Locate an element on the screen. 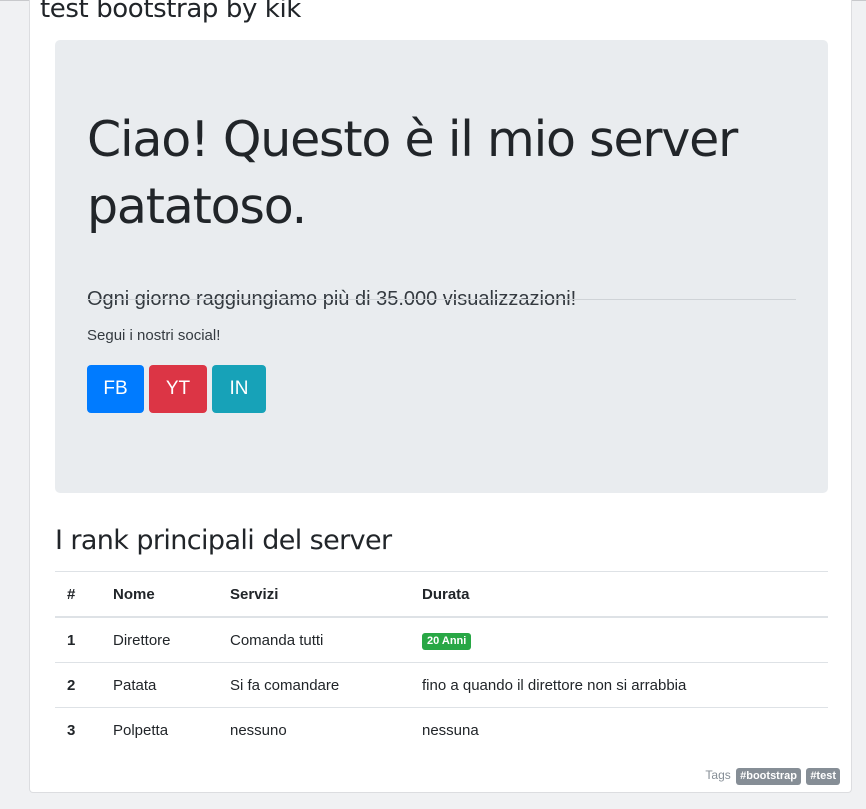  duration-badge: 20 Anni is located at coordinates (447, 641).